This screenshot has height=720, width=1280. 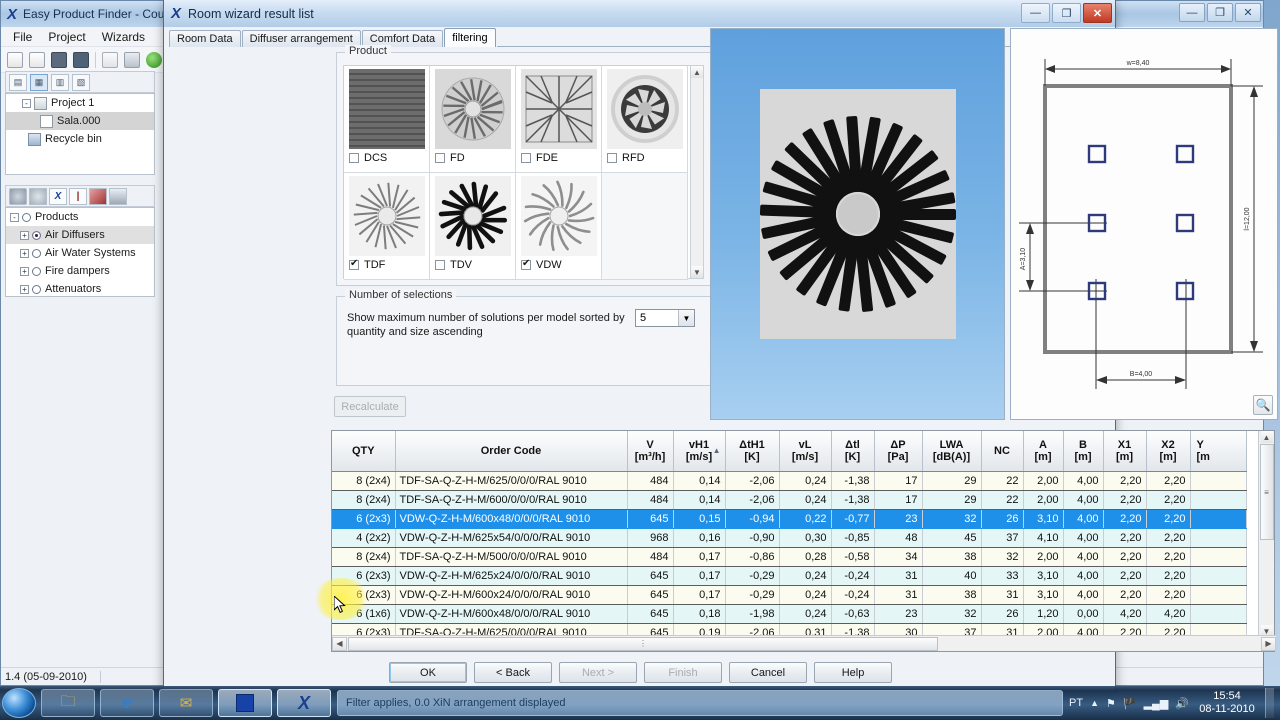 What do you see at coordinates (354, 264) in the screenshot?
I see `checkbox-tdf` at bounding box center [354, 264].